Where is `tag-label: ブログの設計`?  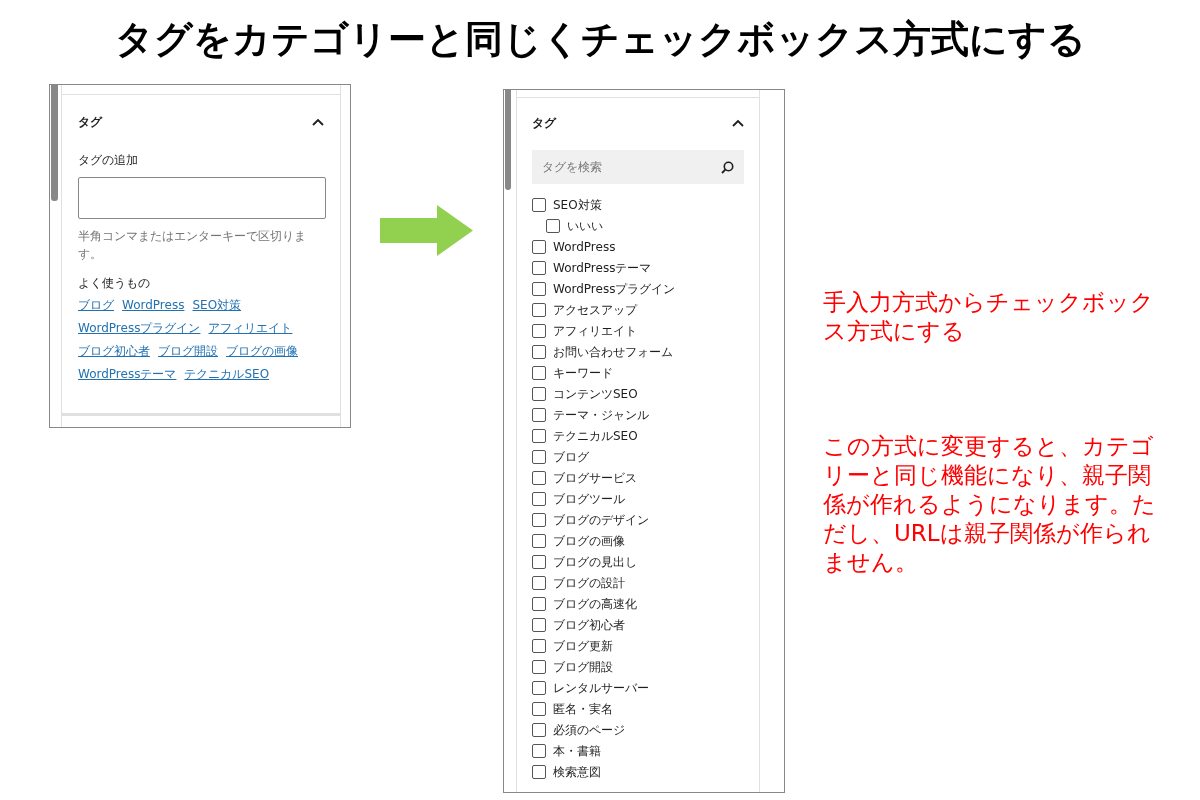
tag-label: ブログの設計 is located at coordinates (589, 583).